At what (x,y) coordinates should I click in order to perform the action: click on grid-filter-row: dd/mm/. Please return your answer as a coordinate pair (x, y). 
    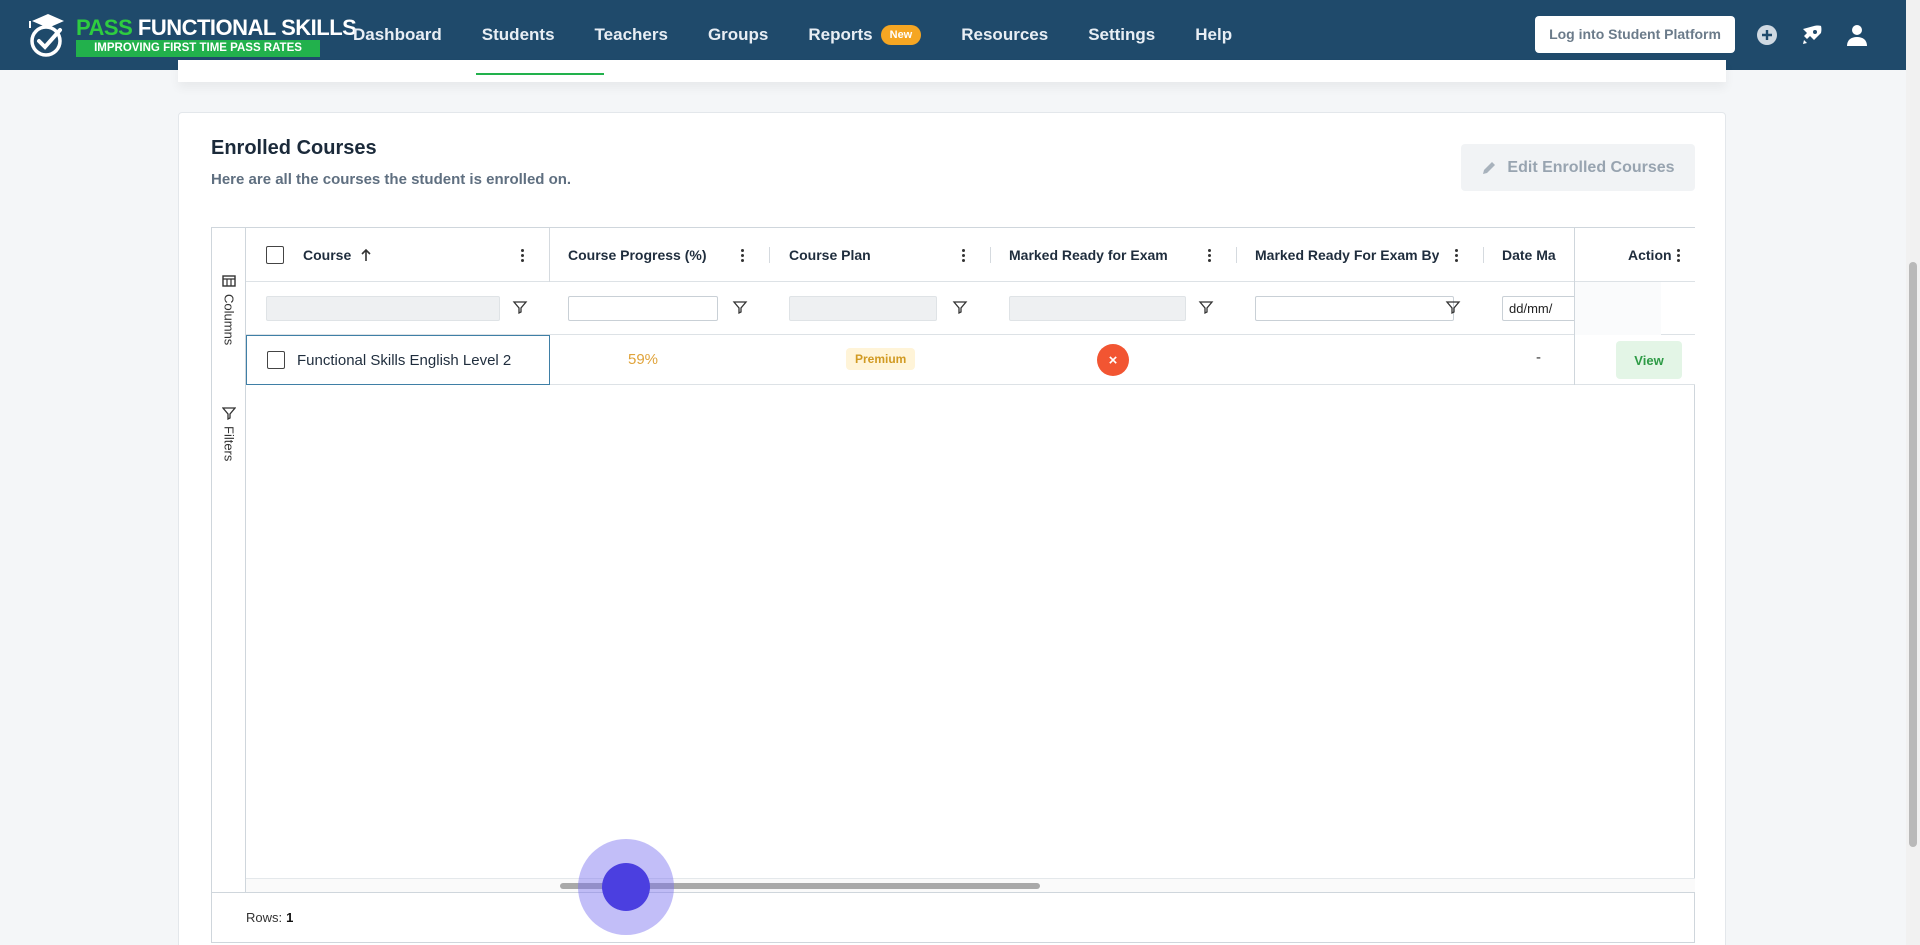
    Looking at the image, I should click on (970, 308).